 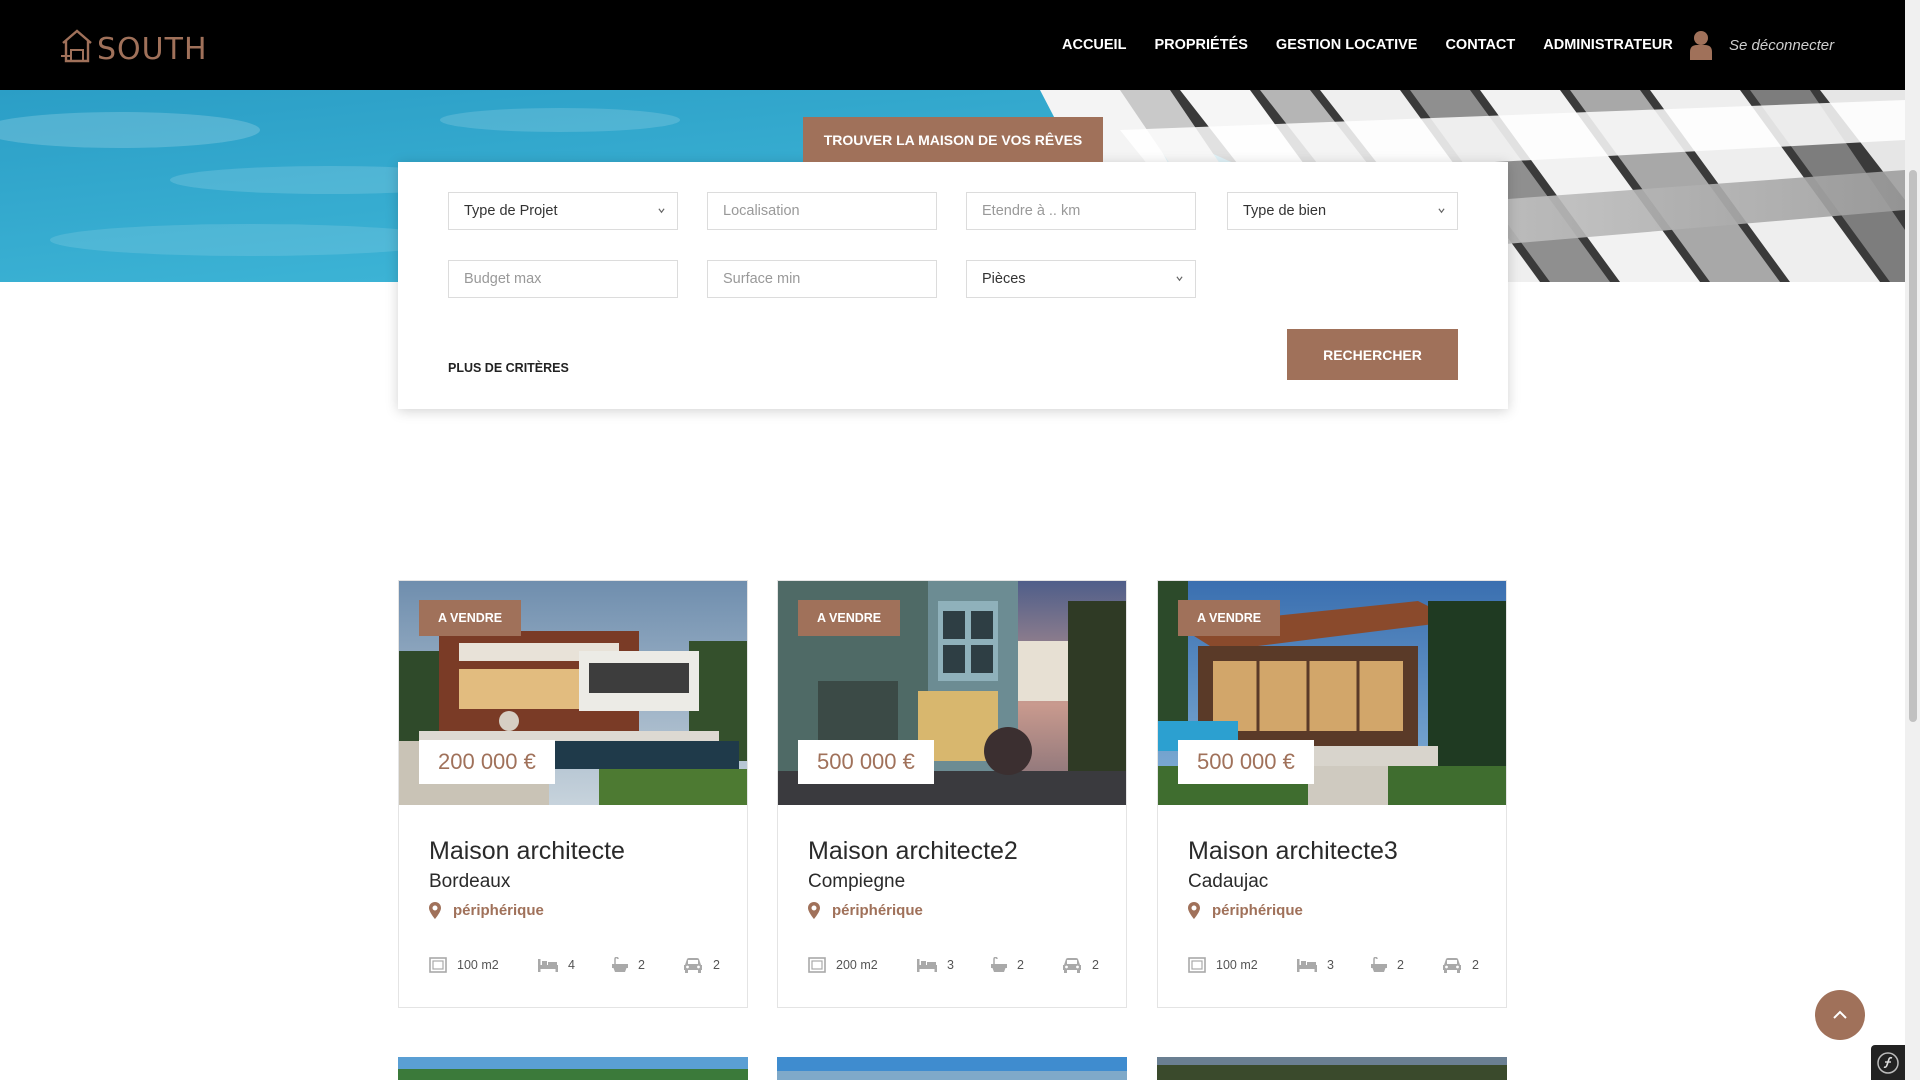 What do you see at coordinates (1004, 279) in the screenshot?
I see `rooms-value: Pièces` at bounding box center [1004, 279].